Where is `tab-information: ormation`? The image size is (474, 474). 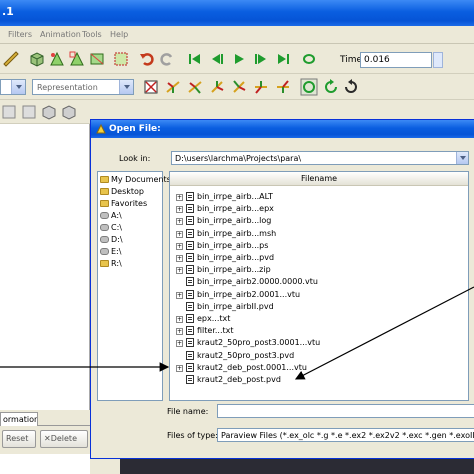
tab-information: ormation is located at coordinates (19, 419).